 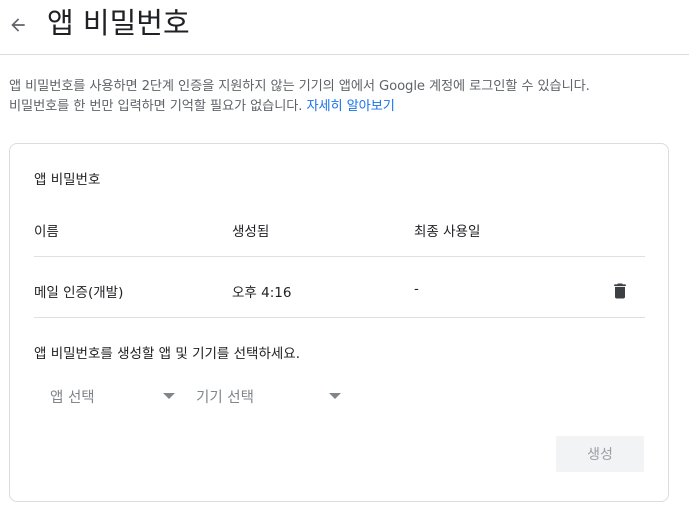 What do you see at coordinates (251, 232) in the screenshot?
I see `column-header-created: 생성됨` at bounding box center [251, 232].